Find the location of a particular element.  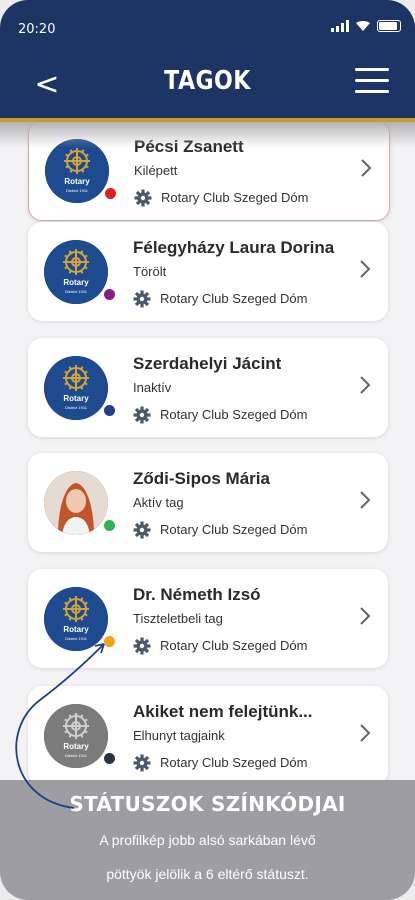

page-title: TAGOK is located at coordinates (207, 81).